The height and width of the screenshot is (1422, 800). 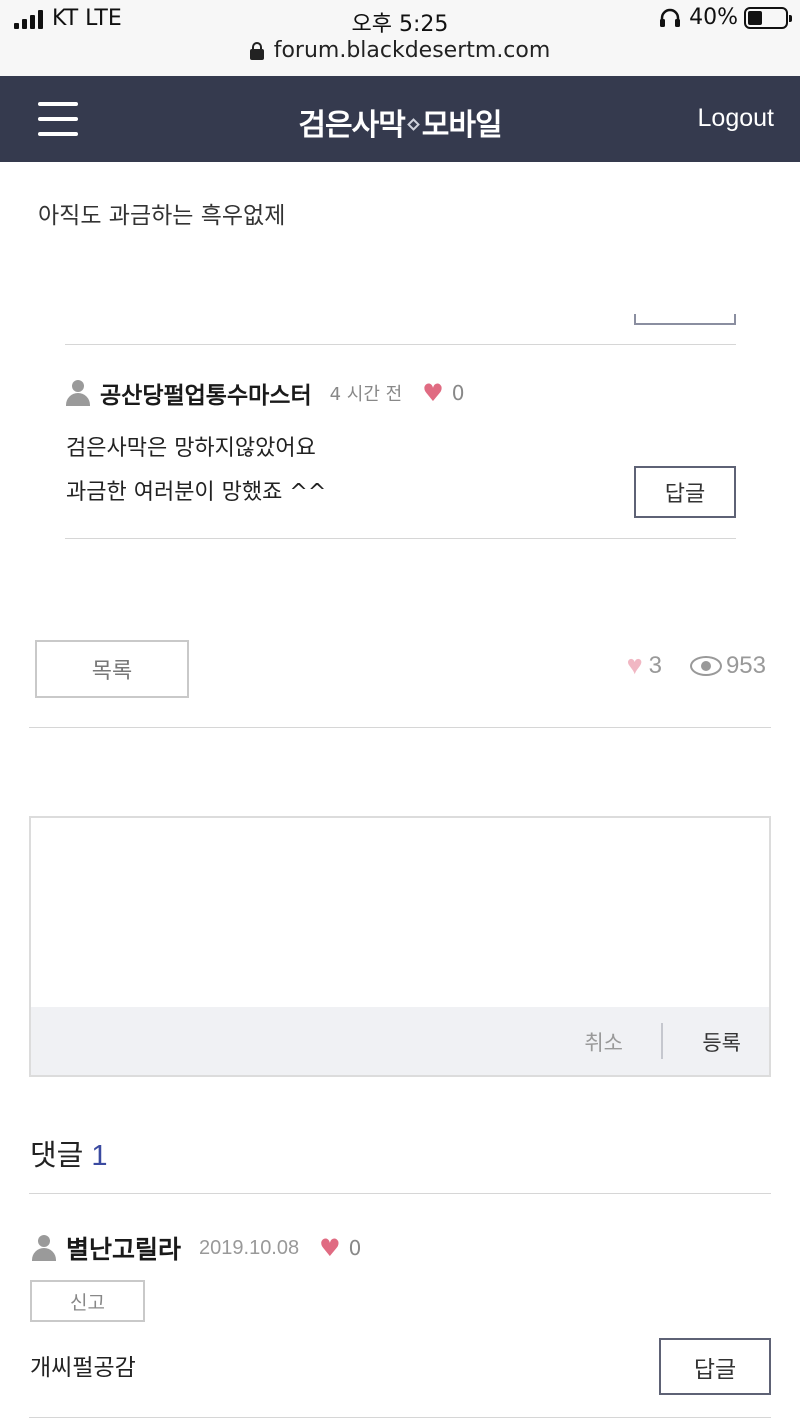 What do you see at coordinates (162, 216) in the screenshot?
I see `post-body: 아직도 과금하는 흑우없제` at bounding box center [162, 216].